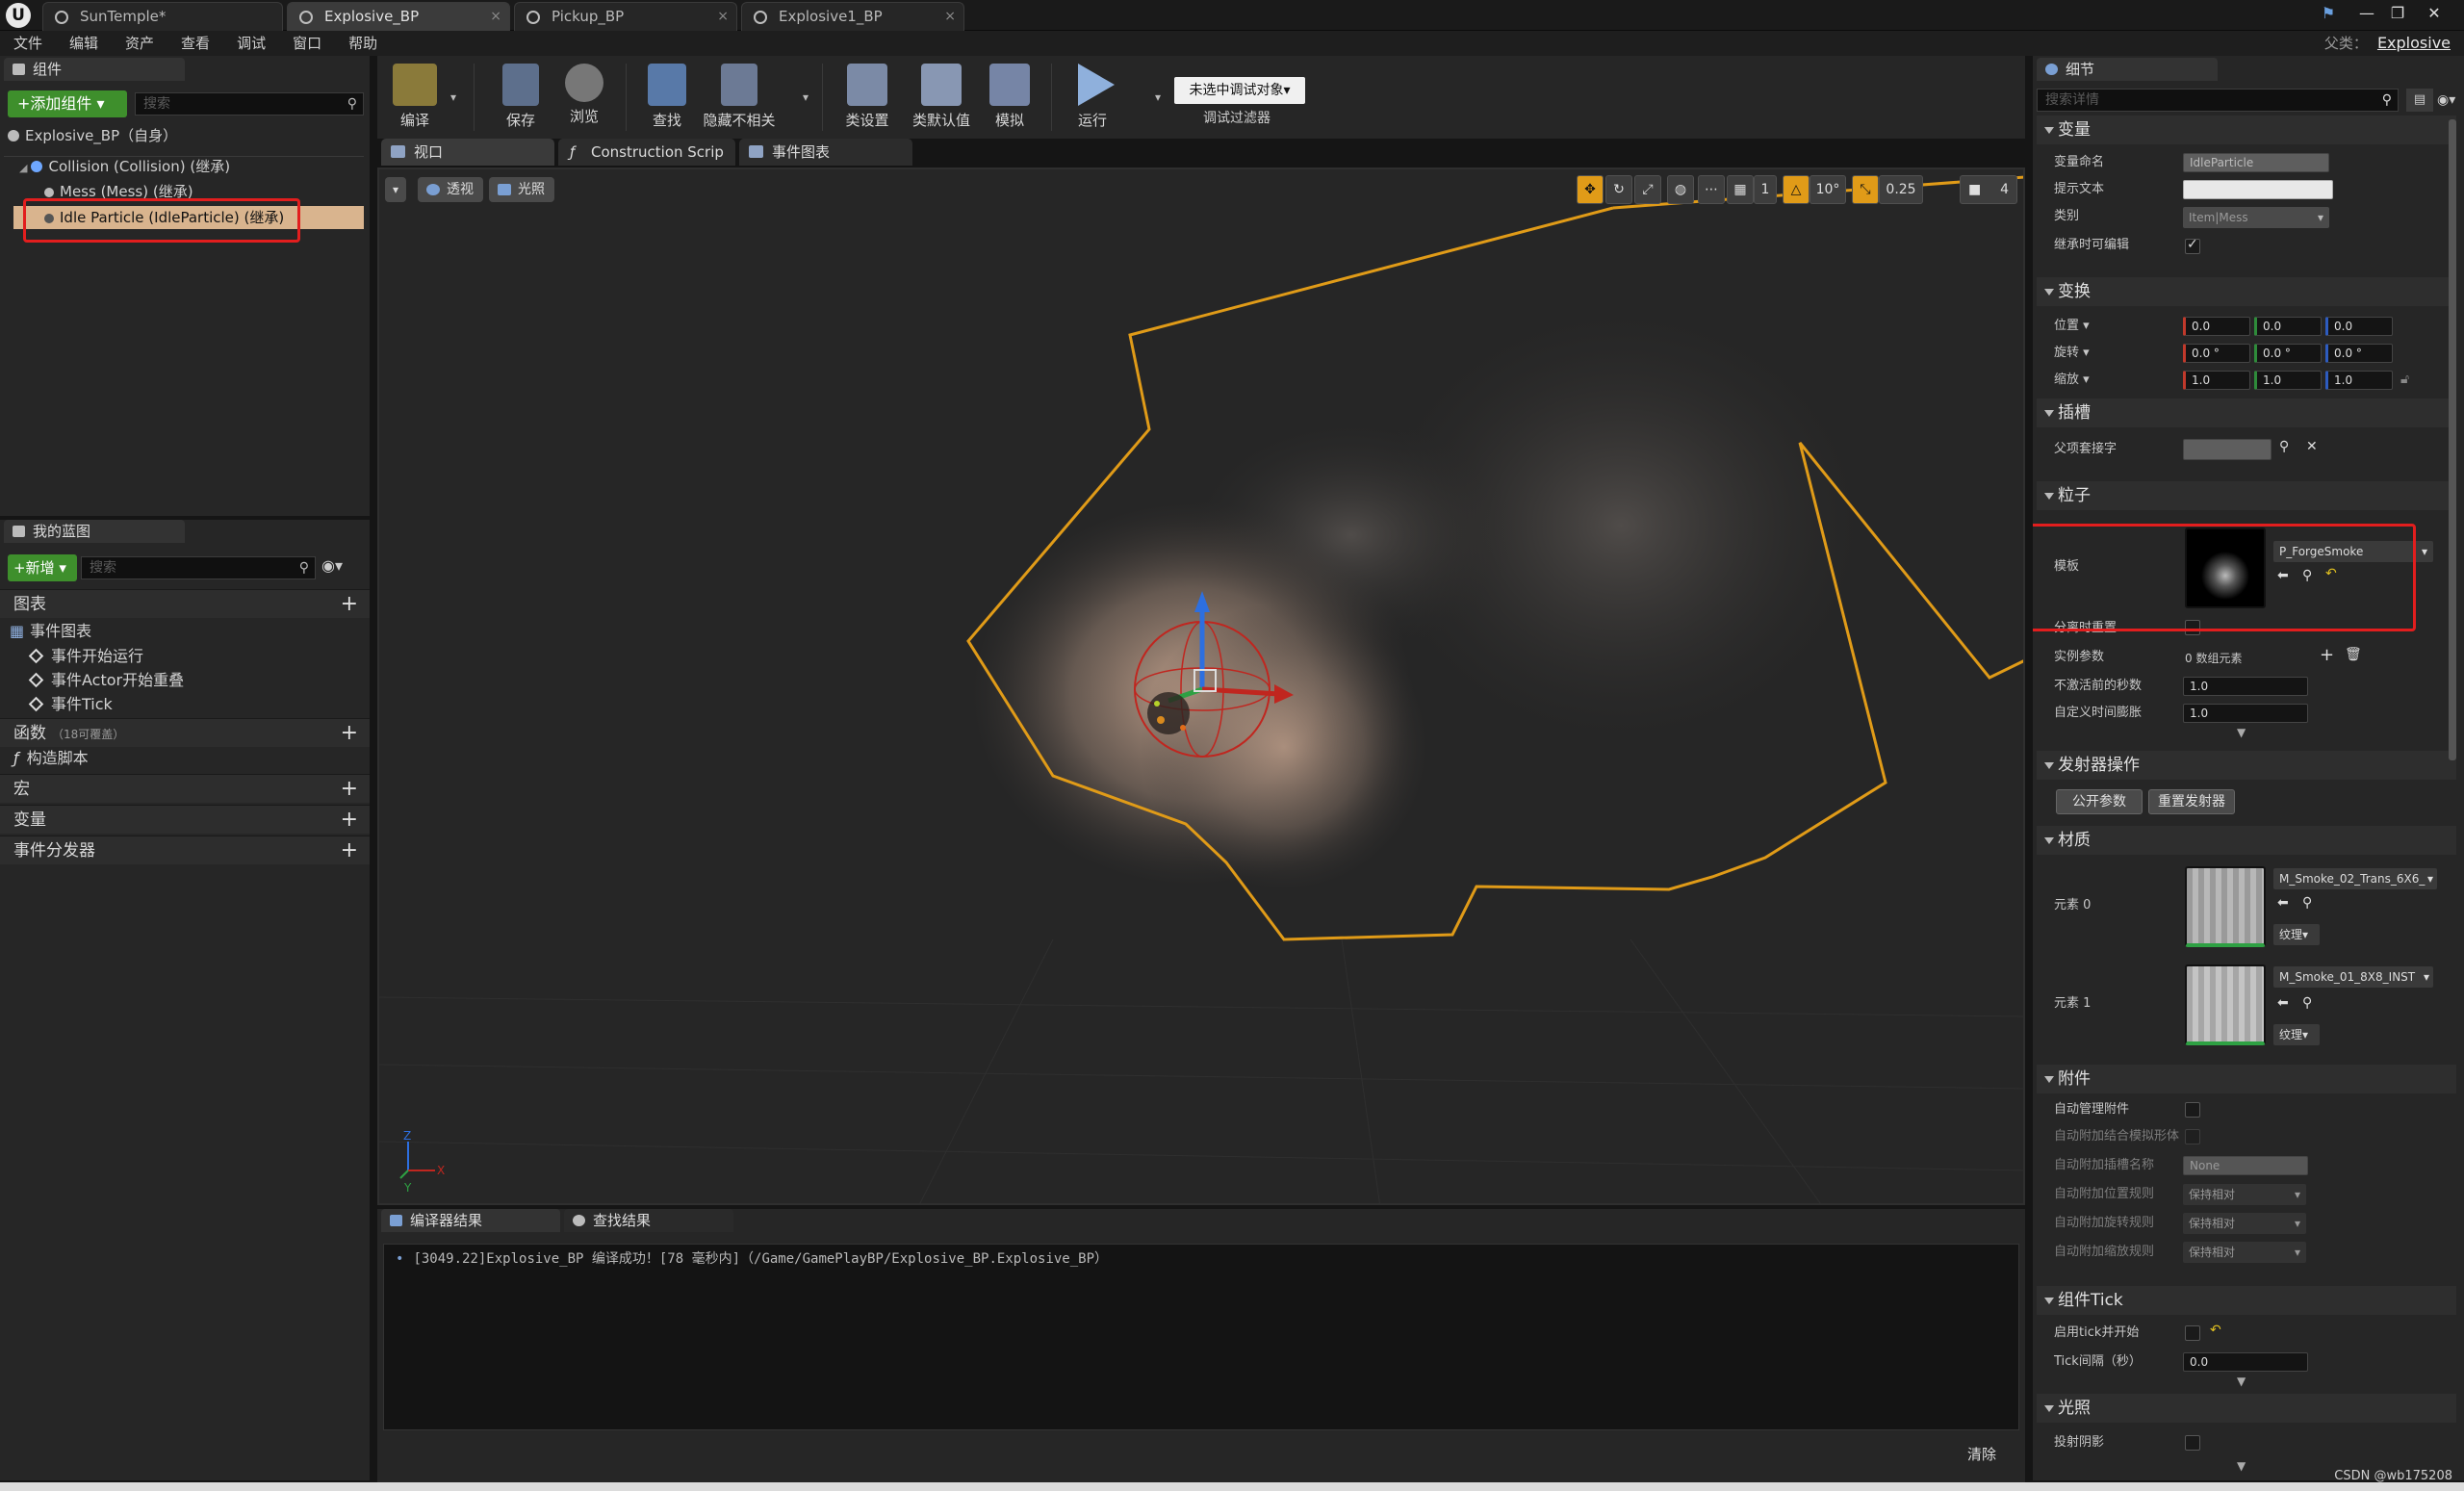 This screenshot has height=1491, width=2464. I want to click on menu-view: 查看, so click(195, 43).